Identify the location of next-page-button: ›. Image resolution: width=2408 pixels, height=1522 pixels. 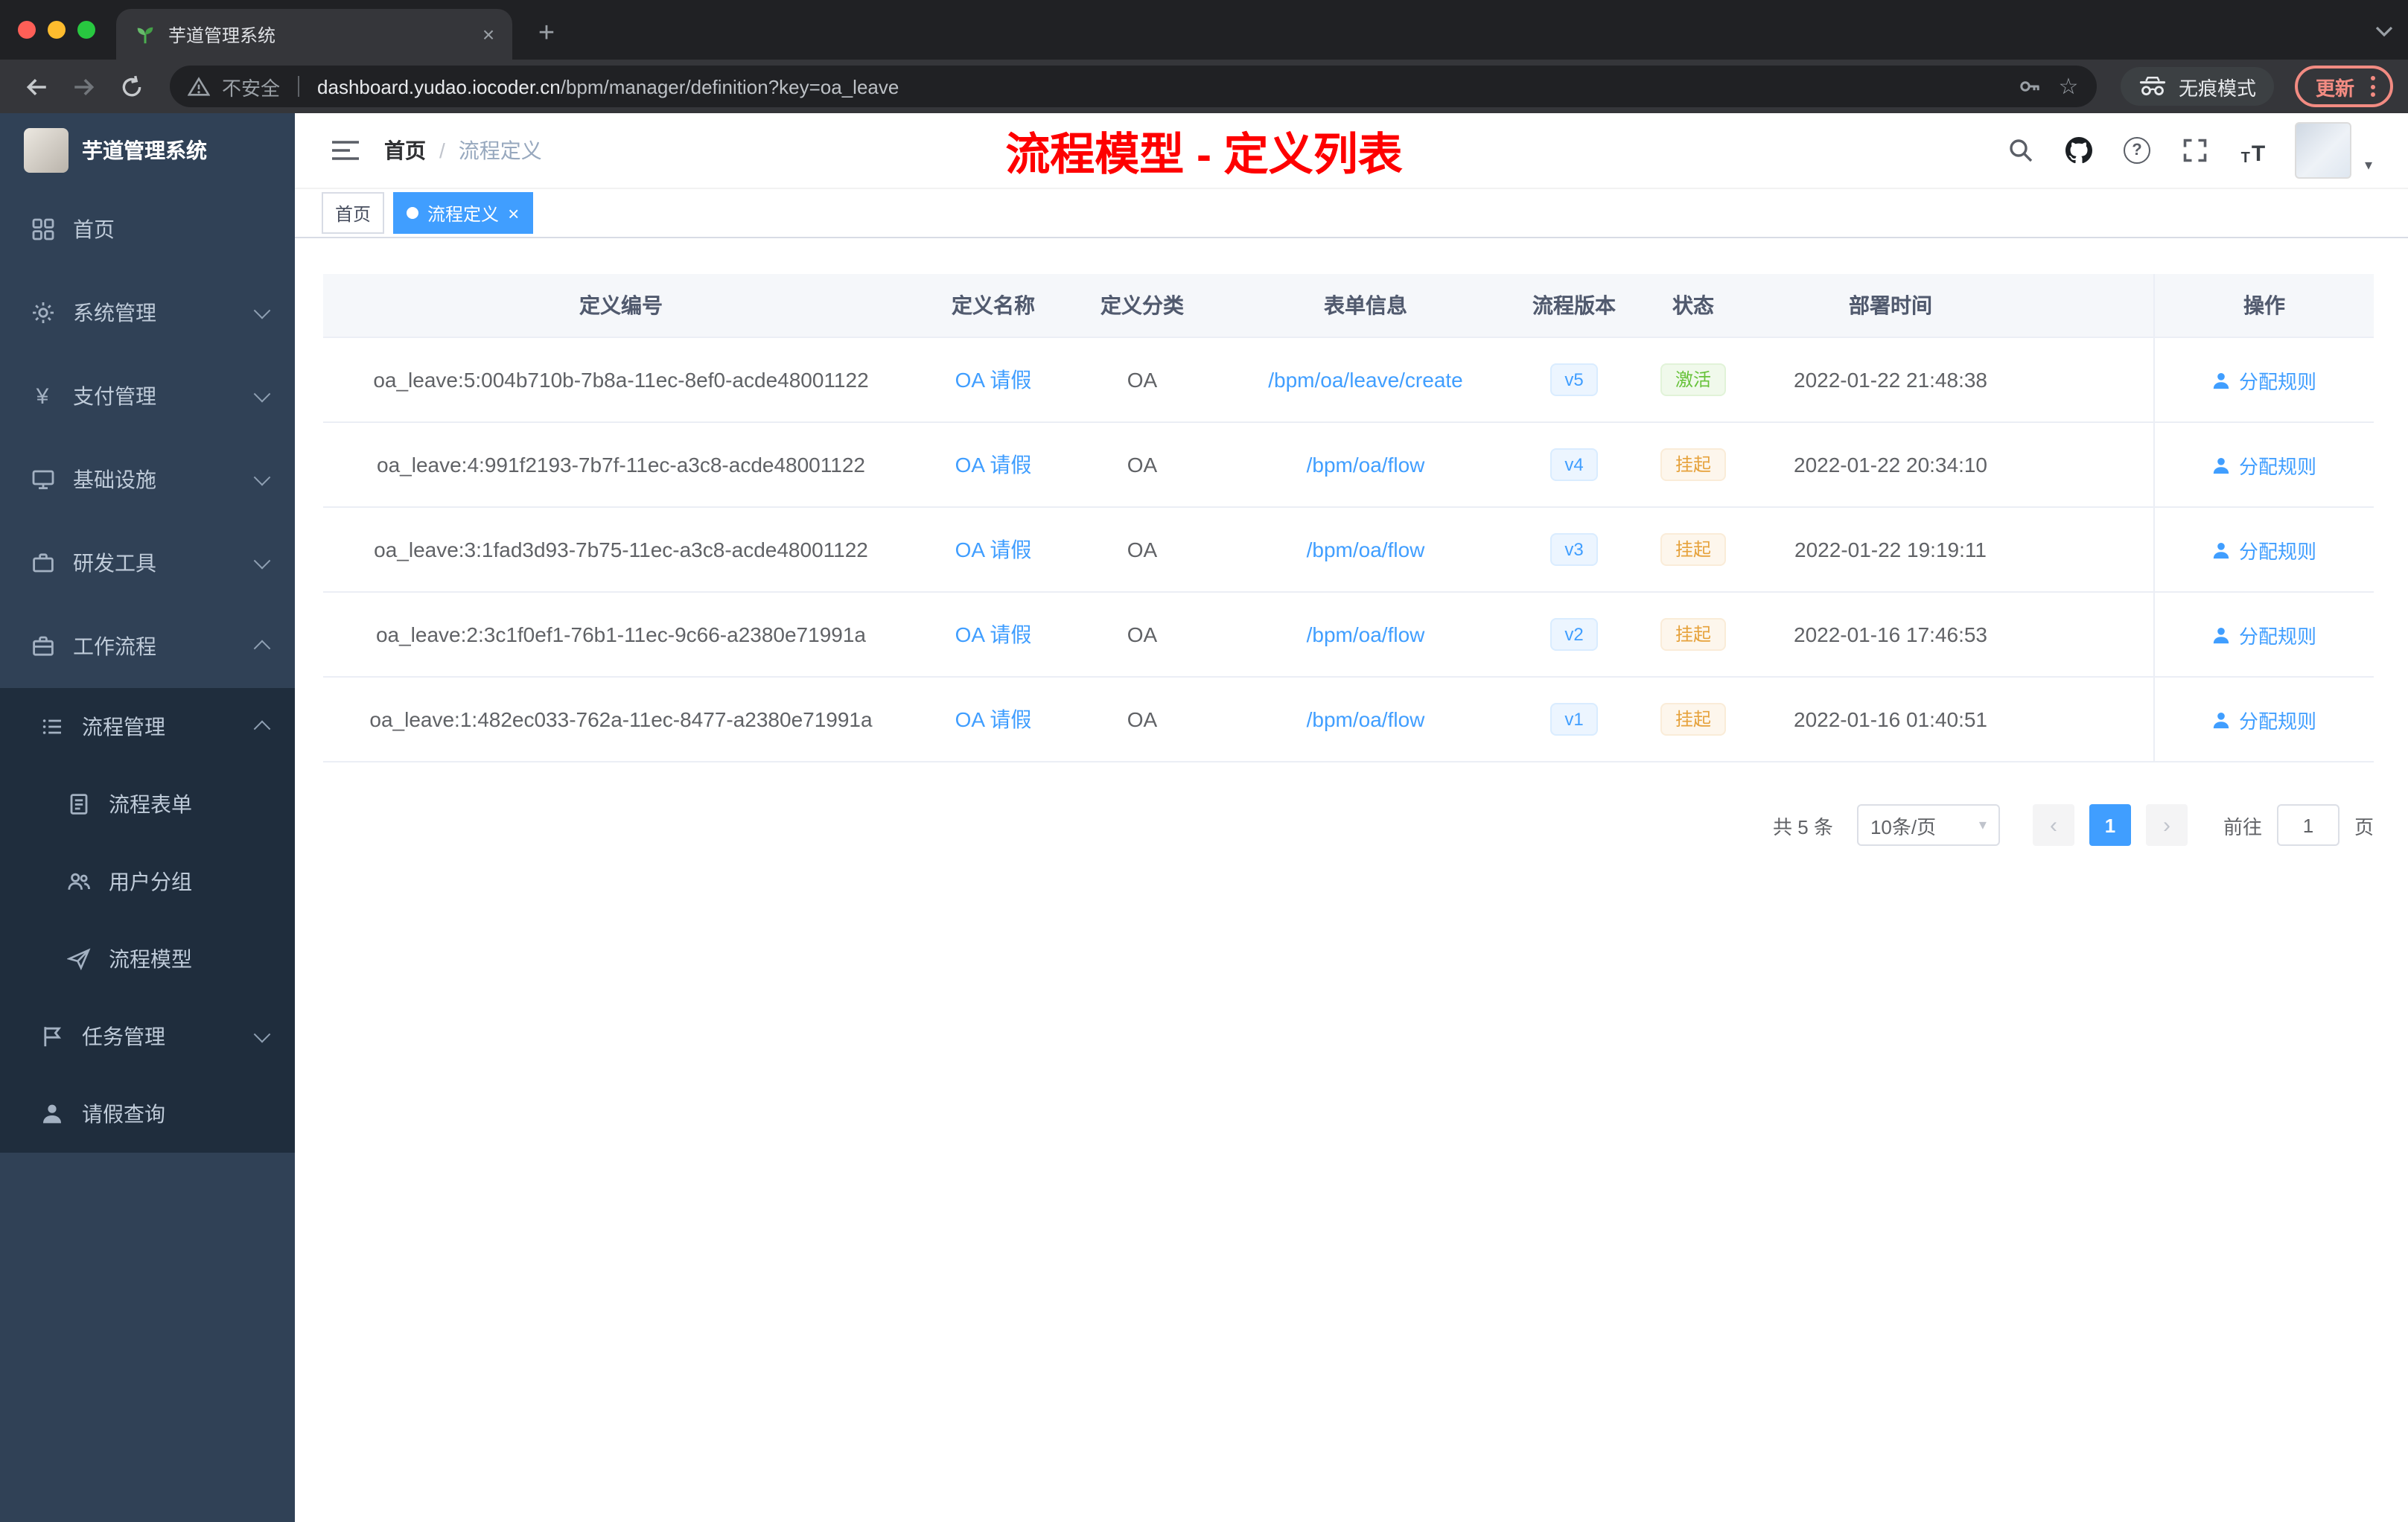
(2166, 825).